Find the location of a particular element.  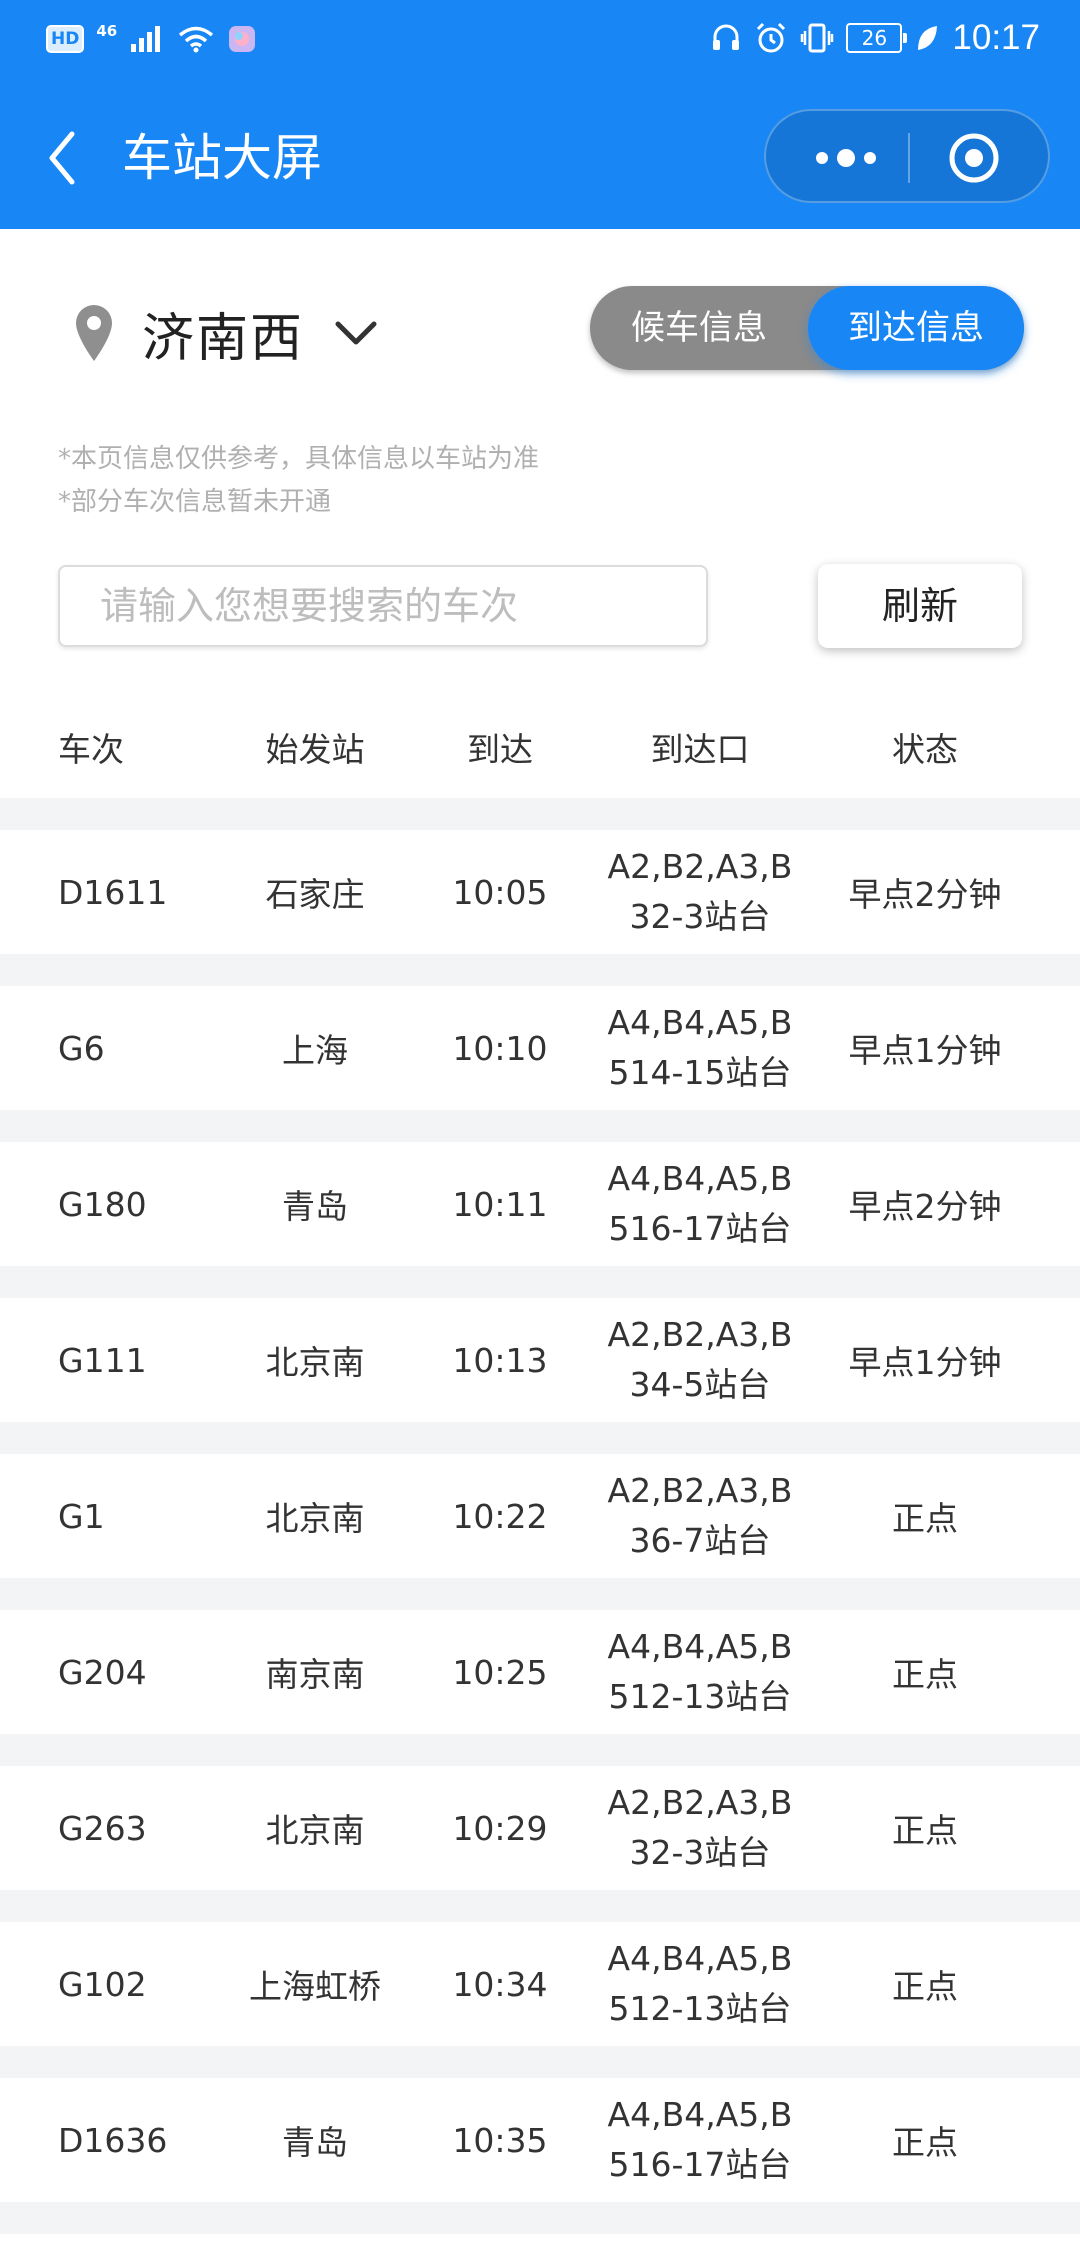

cell-origin: 上海 is located at coordinates (315, 1050).